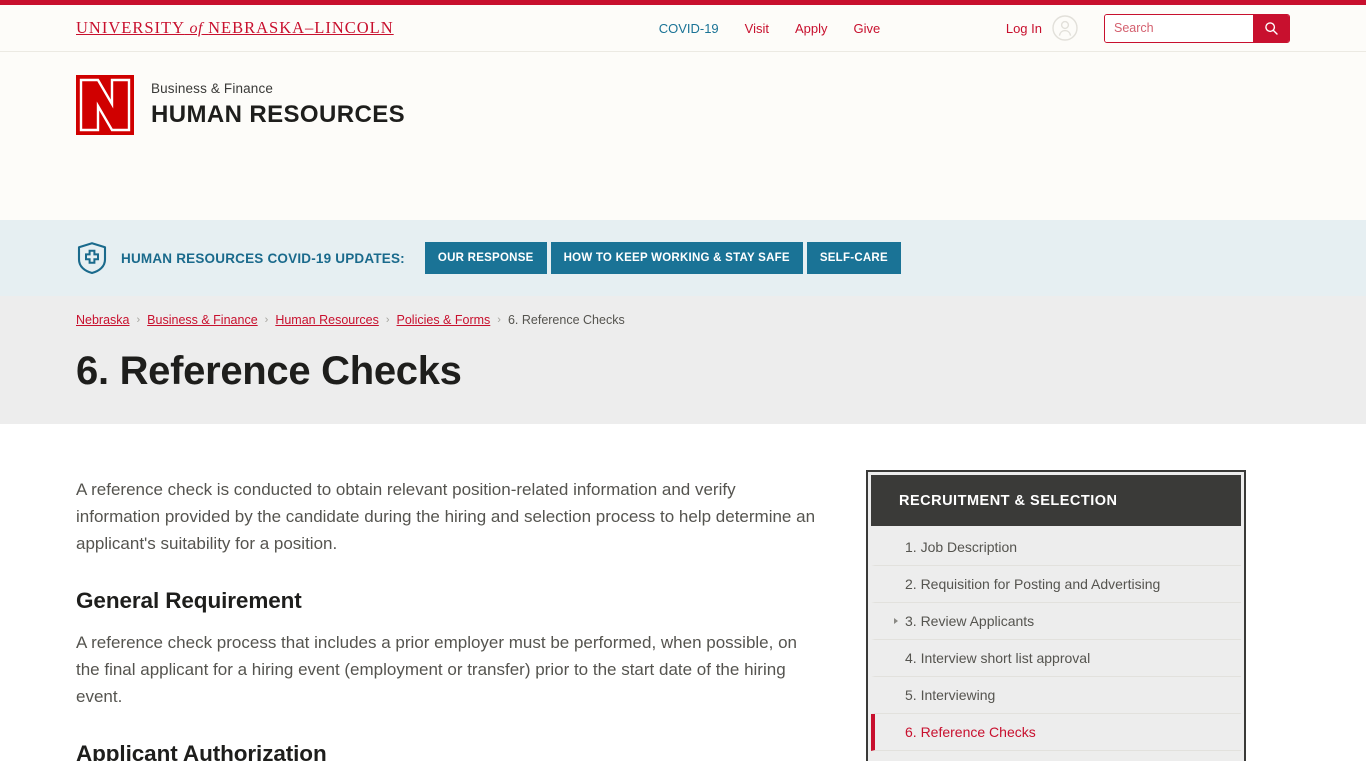  What do you see at coordinates (998, 658) in the screenshot?
I see `sidebar-item-label: 4. Interview short list approval` at bounding box center [998, 658].